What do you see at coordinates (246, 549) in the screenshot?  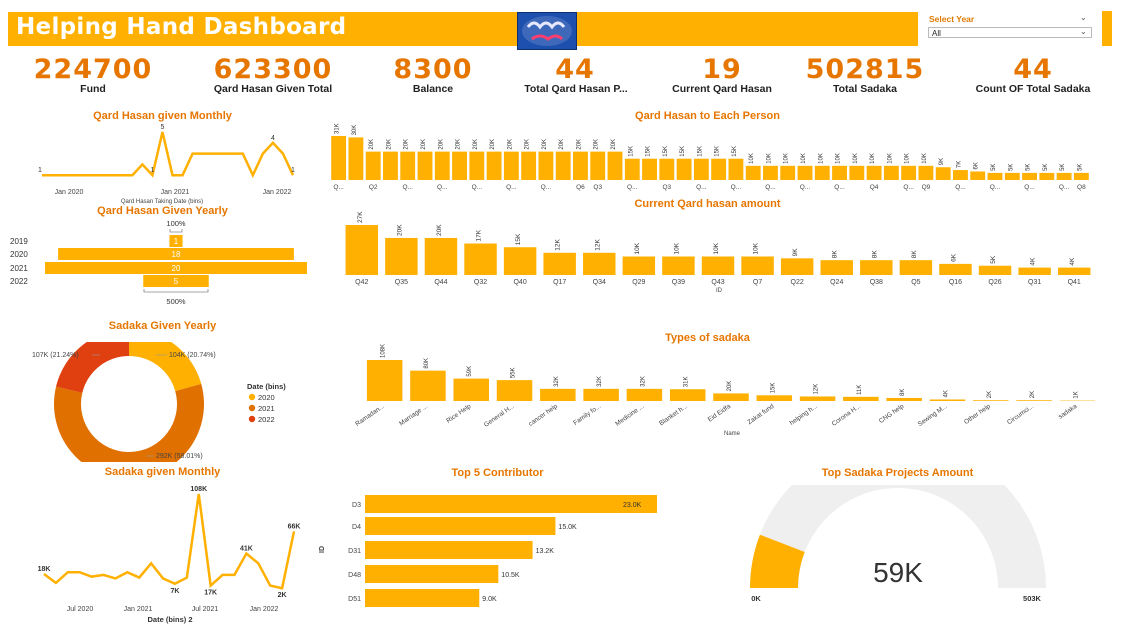 I see `data-label: 41K` at bounding box center [246, 549].